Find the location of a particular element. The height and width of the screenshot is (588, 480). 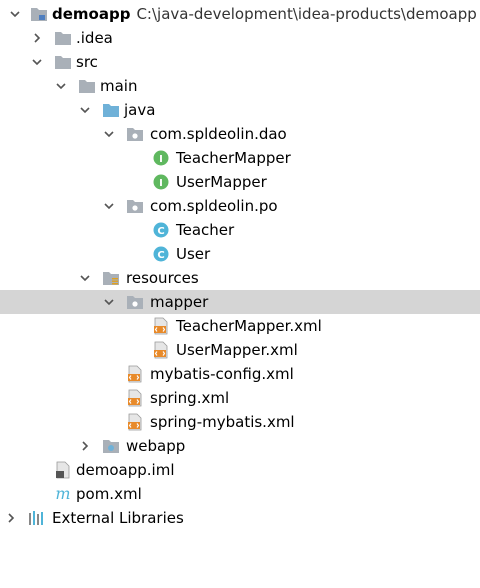

tree-label-demoapp: demoapp is located at coordinates (91, 14).